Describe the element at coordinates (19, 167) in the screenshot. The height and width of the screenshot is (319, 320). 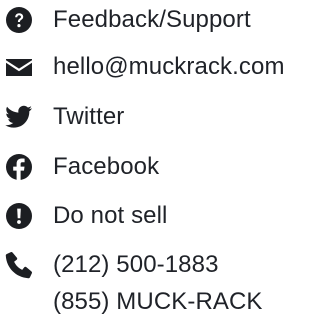
I see `facebook-icon` at that location.